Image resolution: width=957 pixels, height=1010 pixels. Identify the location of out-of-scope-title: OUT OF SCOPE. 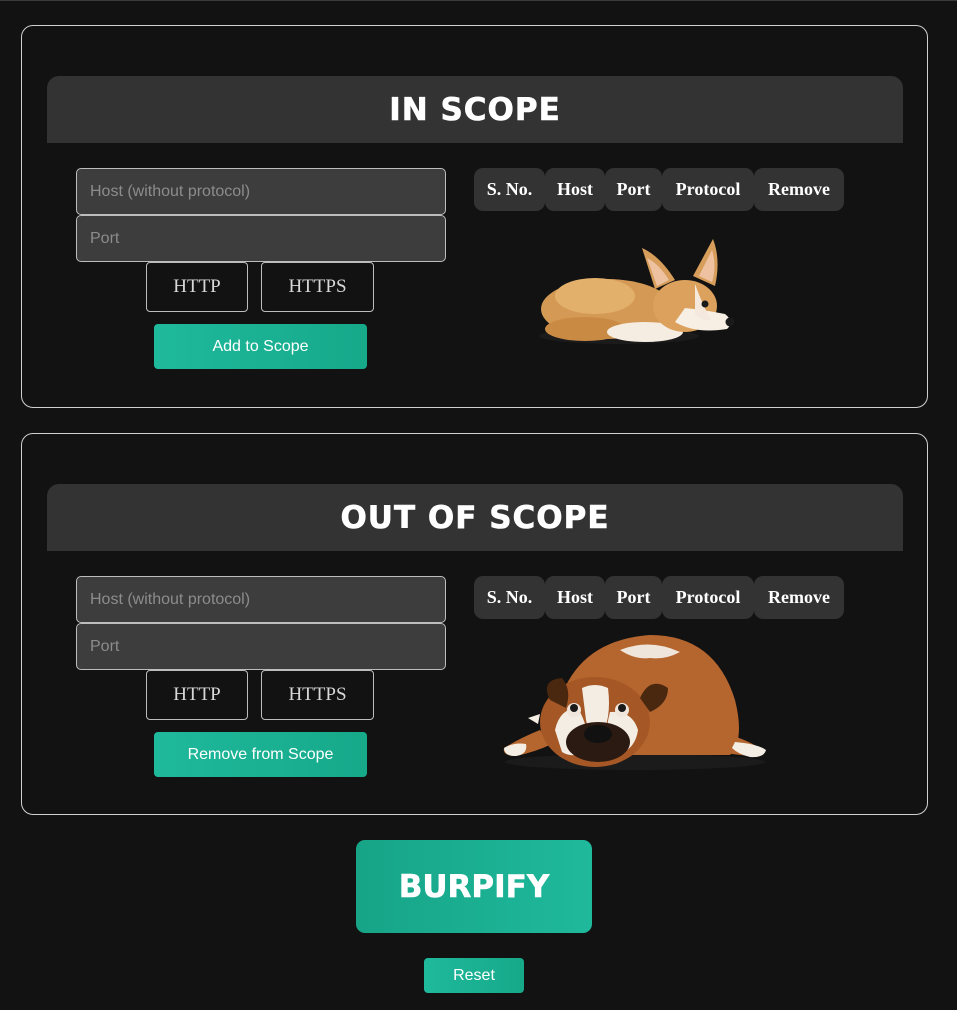
(475, 517).